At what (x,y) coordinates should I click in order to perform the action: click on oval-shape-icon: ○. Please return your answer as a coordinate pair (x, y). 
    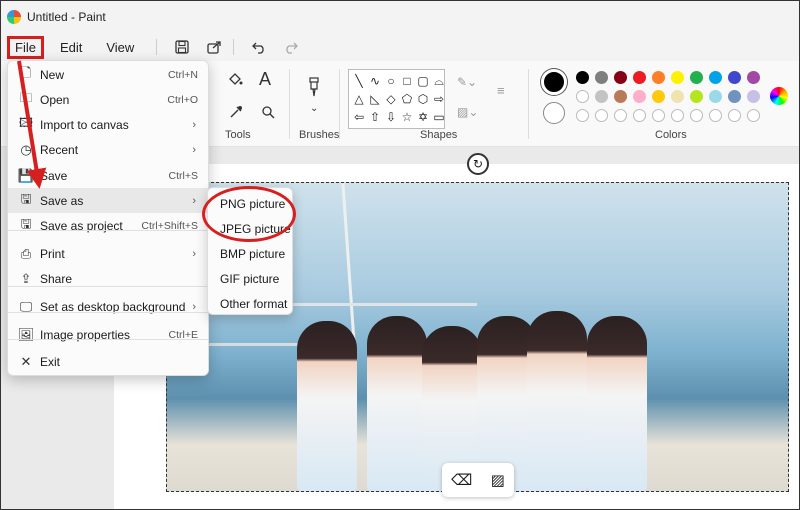
    Looking at the image, I should click on (391, 81).